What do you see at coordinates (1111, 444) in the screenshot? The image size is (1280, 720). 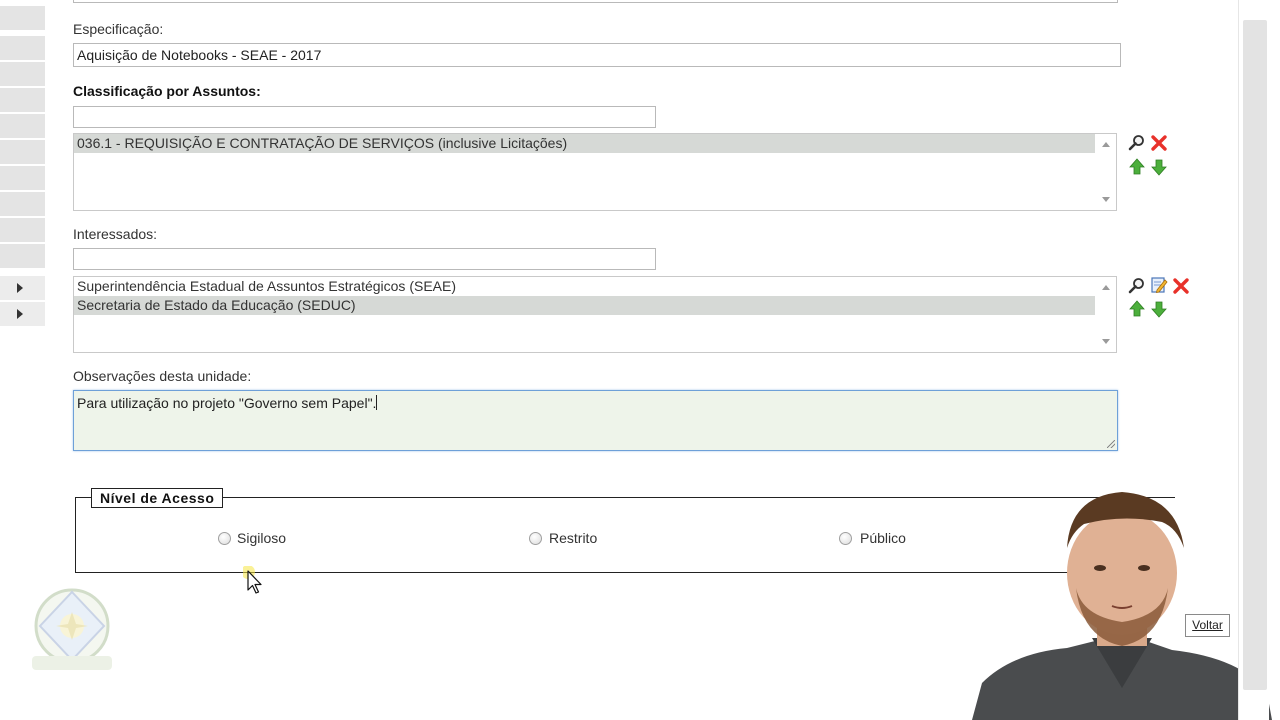 I see `resize-grip-icon` at bounding box center [1111, 444].